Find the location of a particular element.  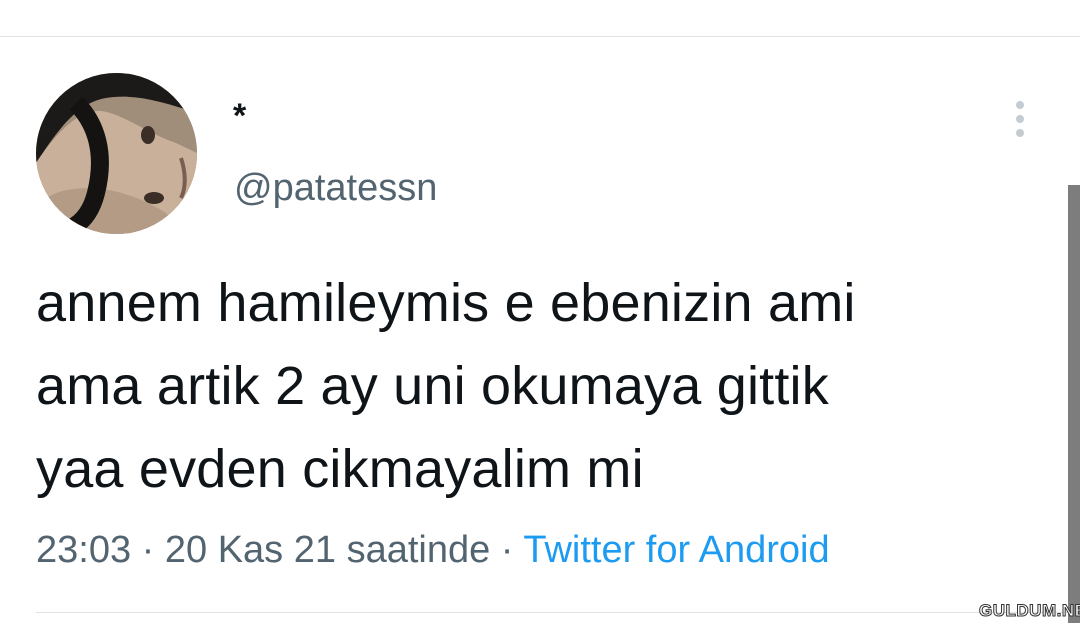

top-divider is located at coordinates (540, 36).